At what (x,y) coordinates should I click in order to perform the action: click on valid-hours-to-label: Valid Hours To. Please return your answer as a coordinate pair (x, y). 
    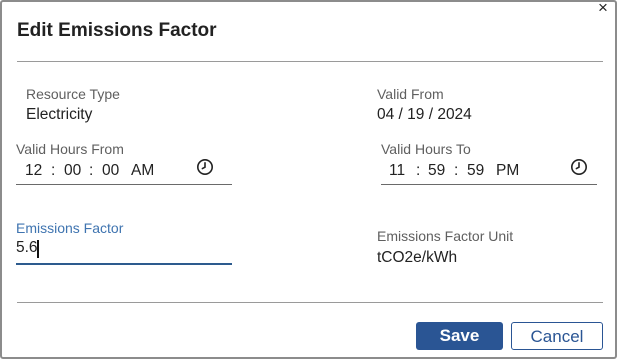
    Looking at the image, I should click on (426, 149).